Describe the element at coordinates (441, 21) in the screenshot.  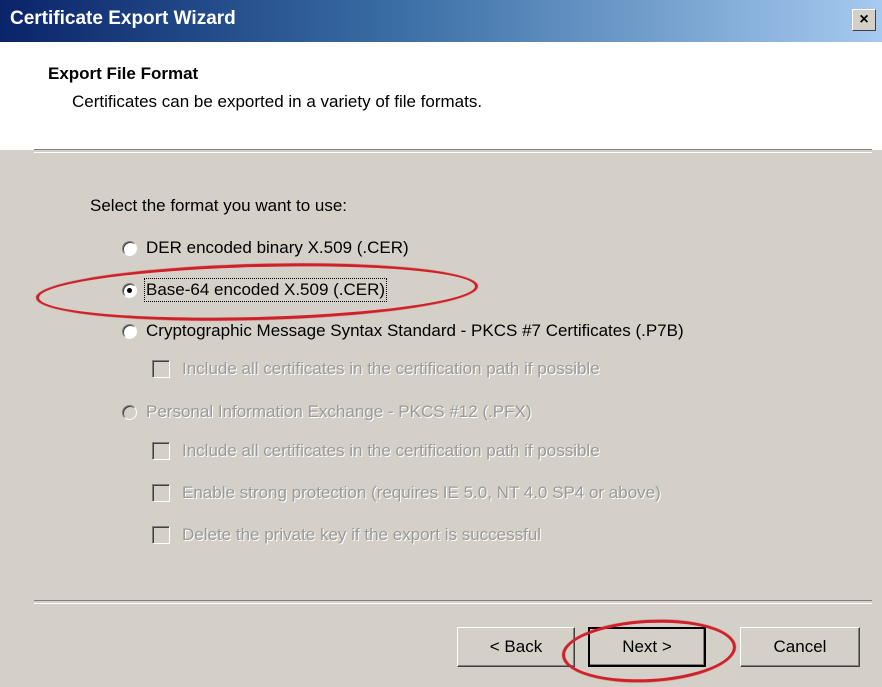
I see `title-bar: Certificate Export Wizard ×` at that location.